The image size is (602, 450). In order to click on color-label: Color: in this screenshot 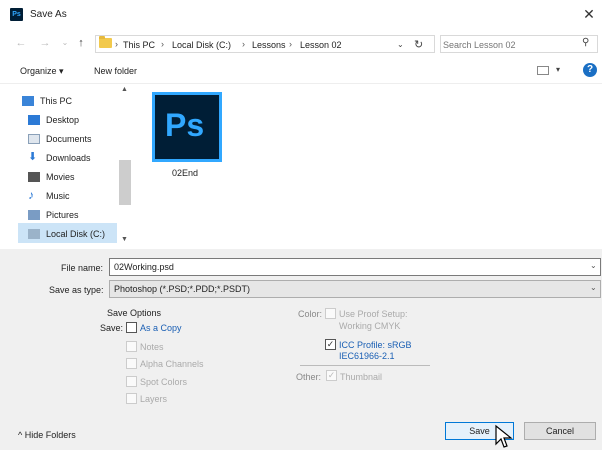, I will do `click(310, 314)`.